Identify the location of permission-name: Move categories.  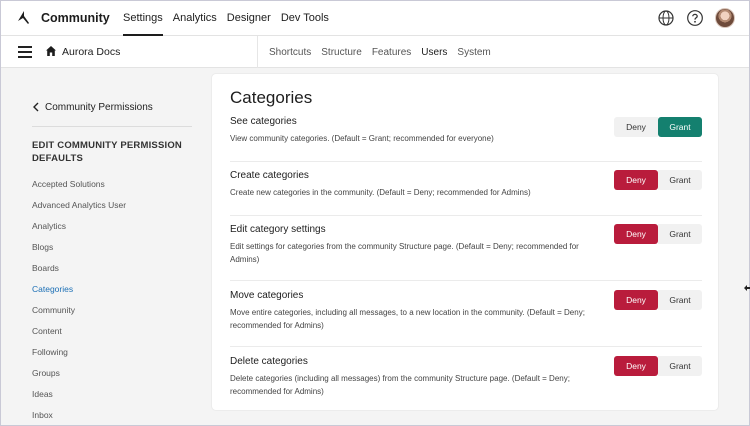
(267, 295).